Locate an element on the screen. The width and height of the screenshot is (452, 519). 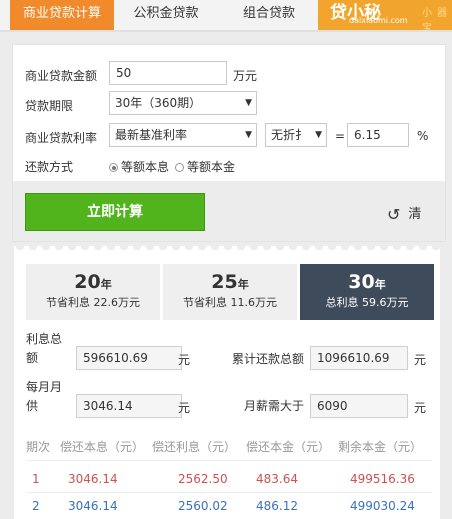
monthly-payment-unit: 元 is located at coordinates (184, 408).